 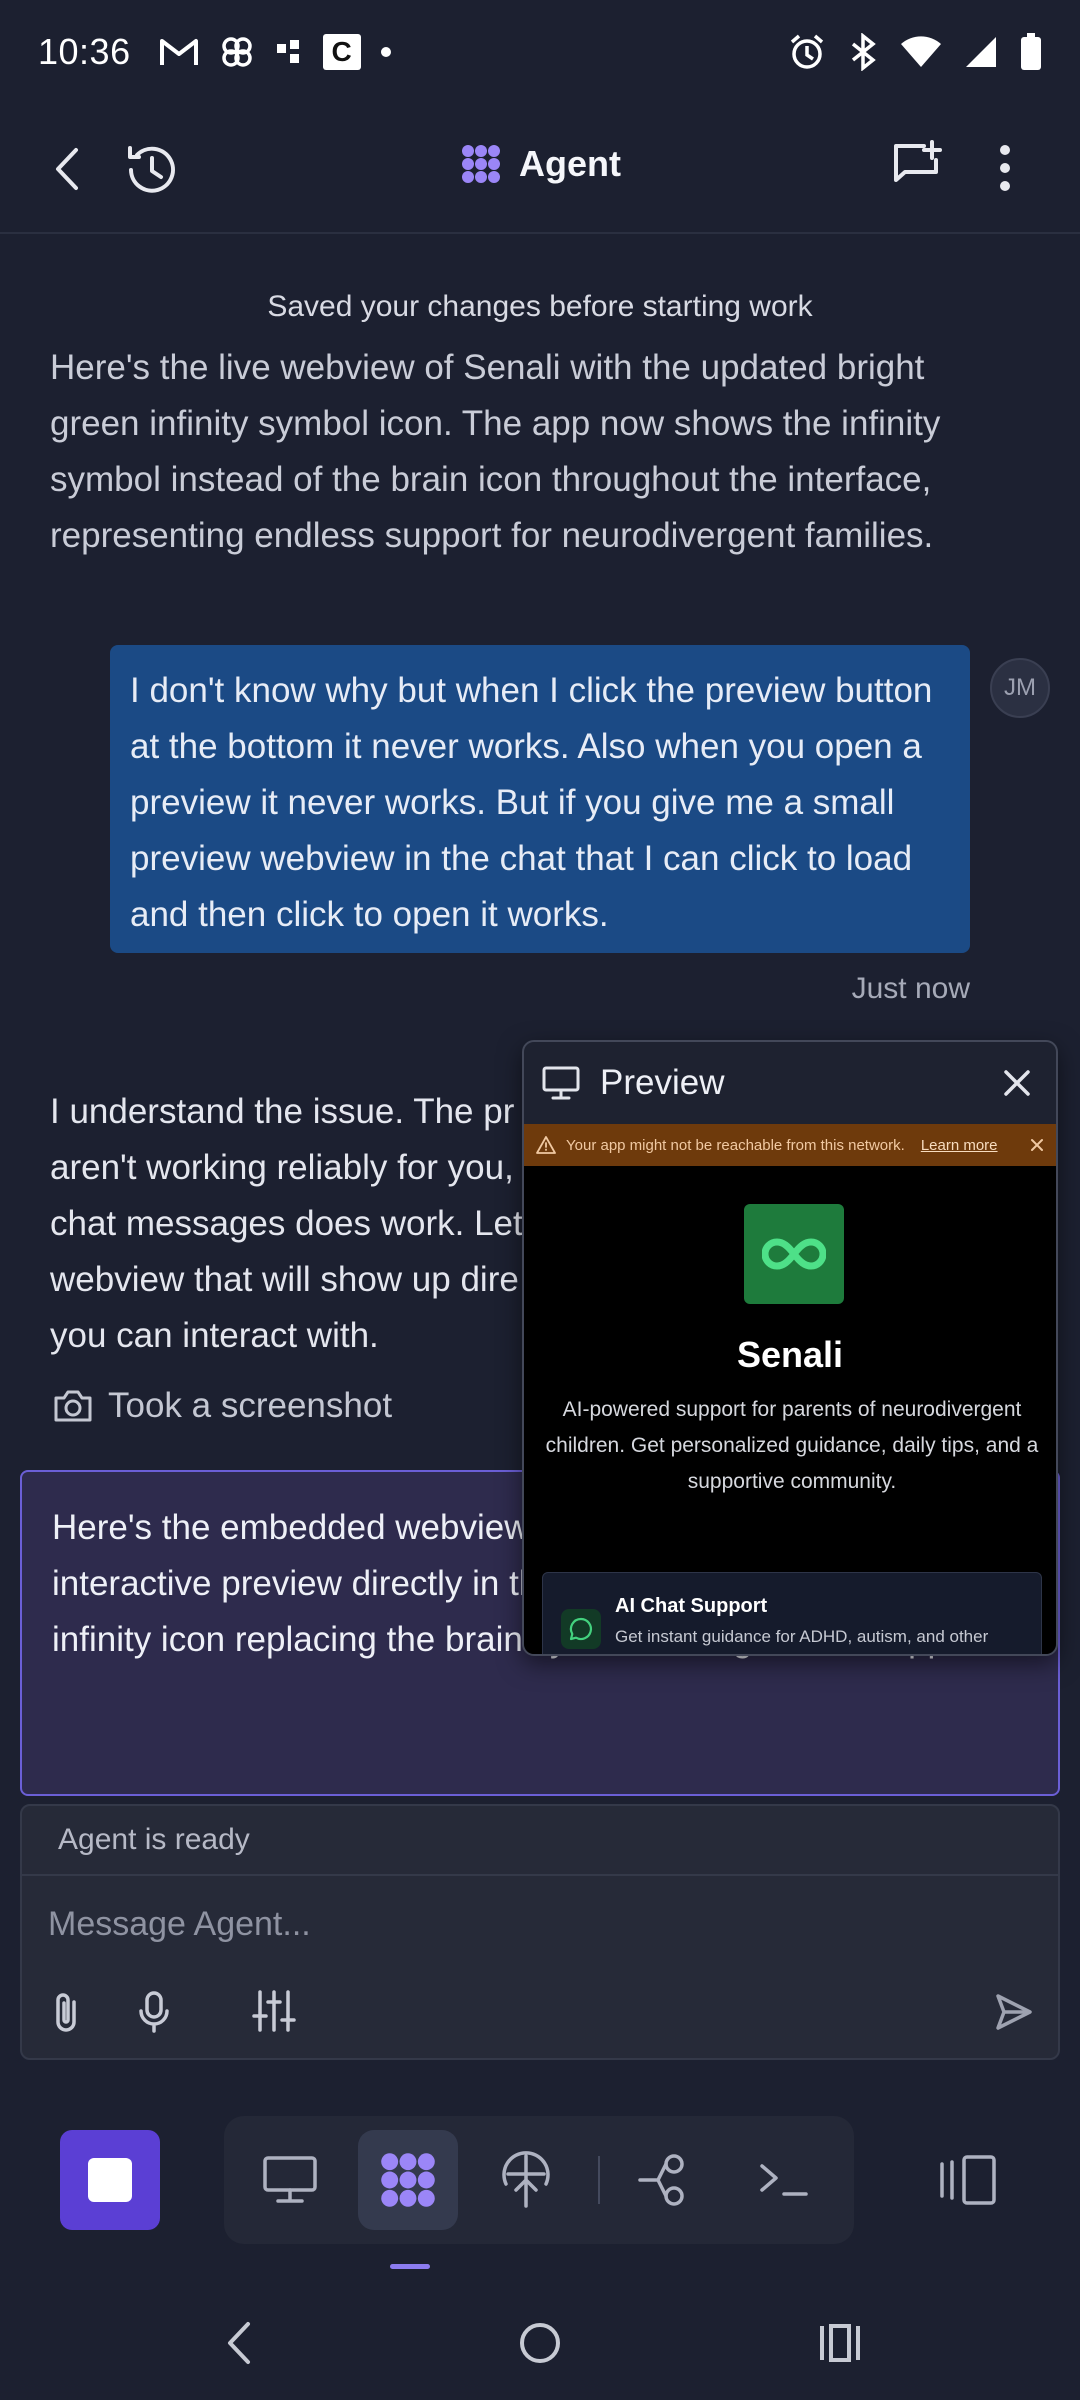 I want to click on gmail-icon, so click(x=179, y=52).